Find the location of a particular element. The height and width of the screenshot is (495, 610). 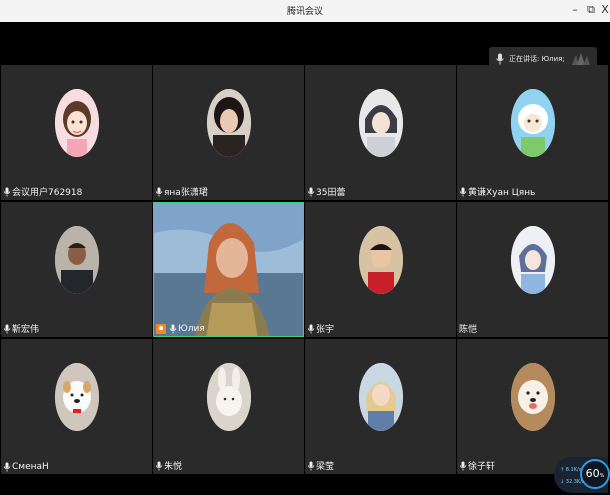

title-bar: 腾讯会议 – ⧉ X is located at coordinates (305, 11).